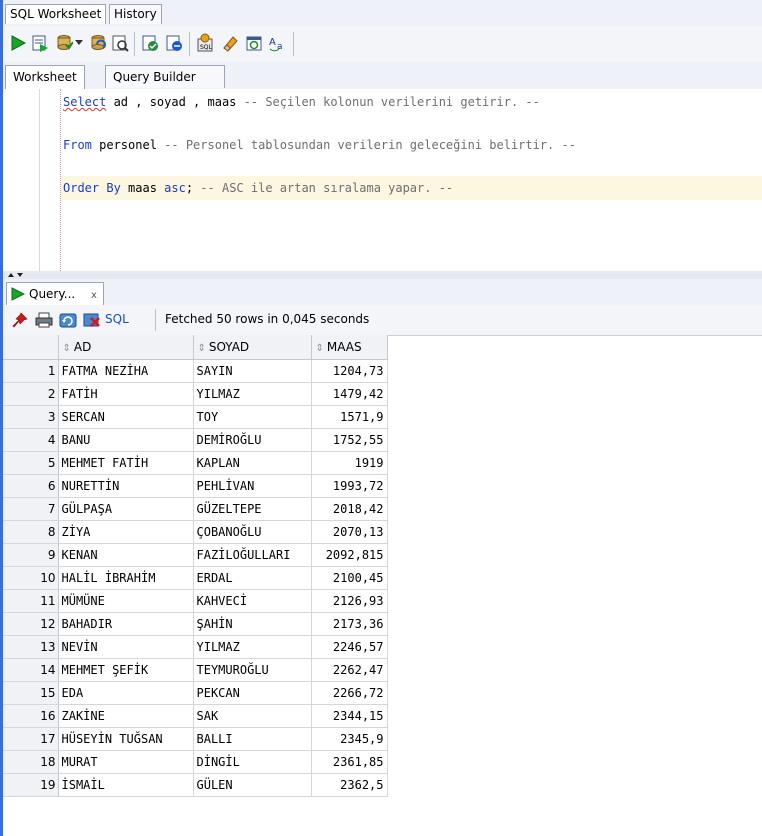 Image resolution: width=762 pixels, height=836 pixels. What do you see at coordinates (126, 532) in the screenshot?
I see `cell-ad: ZİYA` at bounding box center [126, 532].